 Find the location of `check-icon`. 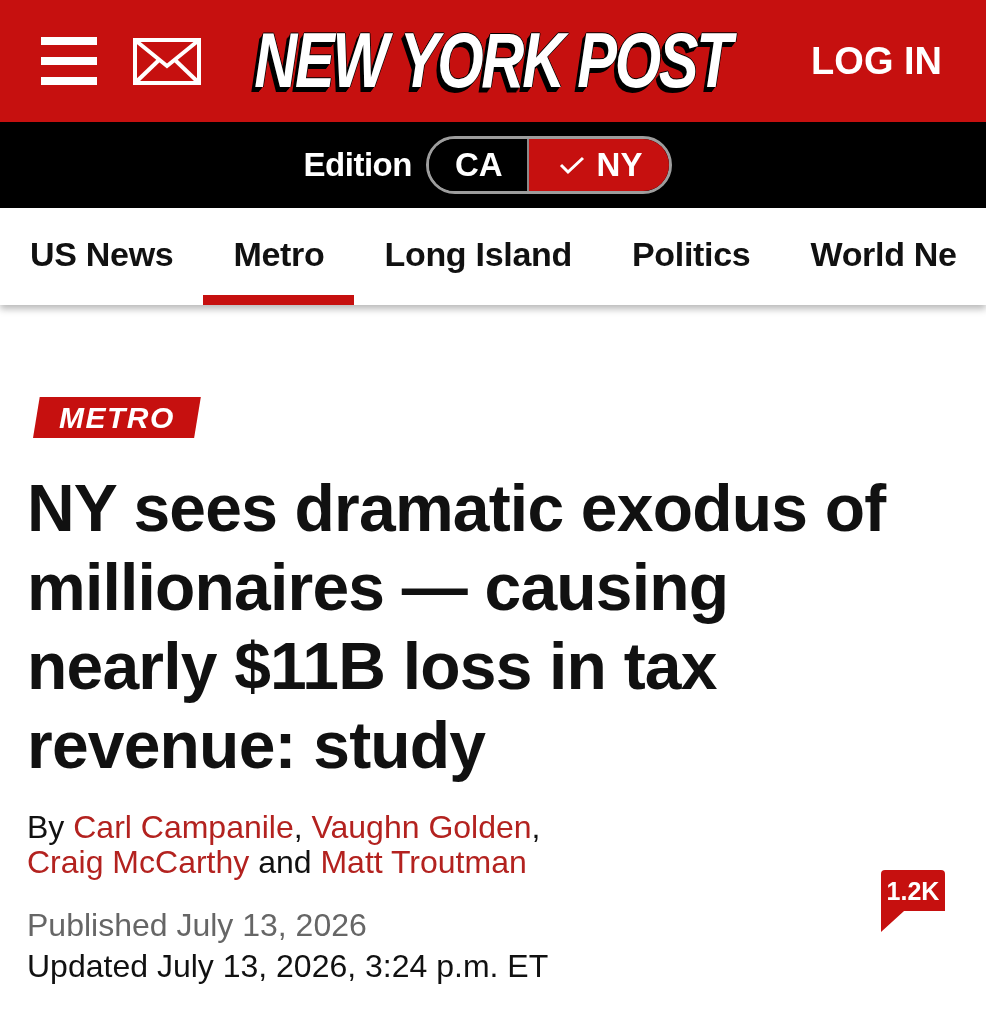

check-icon is located at coordinates (571, 165).